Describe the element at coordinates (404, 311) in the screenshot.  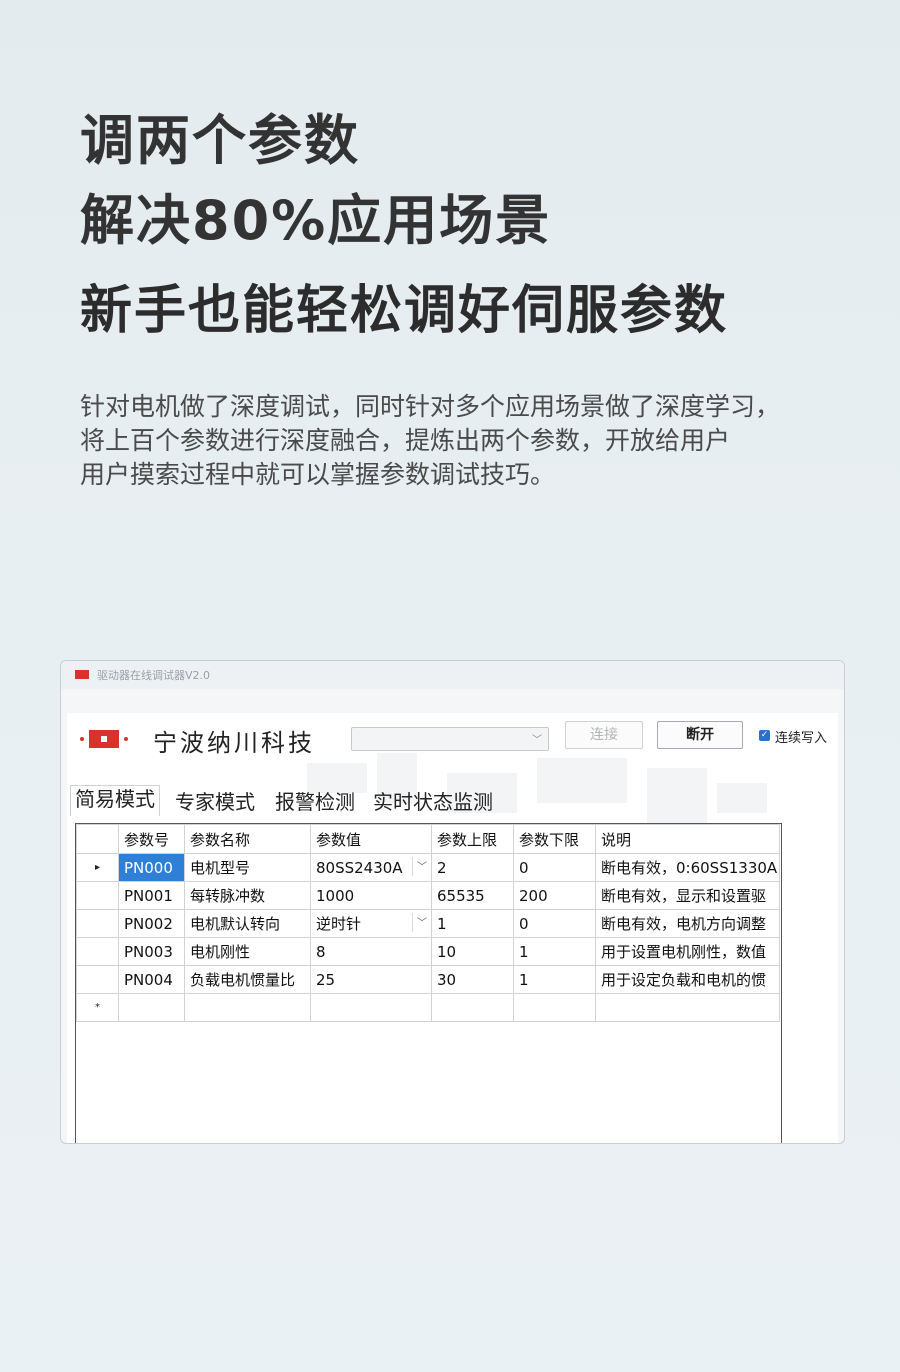
I see `headline-line-3: 新手也能轻松调好伺服参数` at that location.